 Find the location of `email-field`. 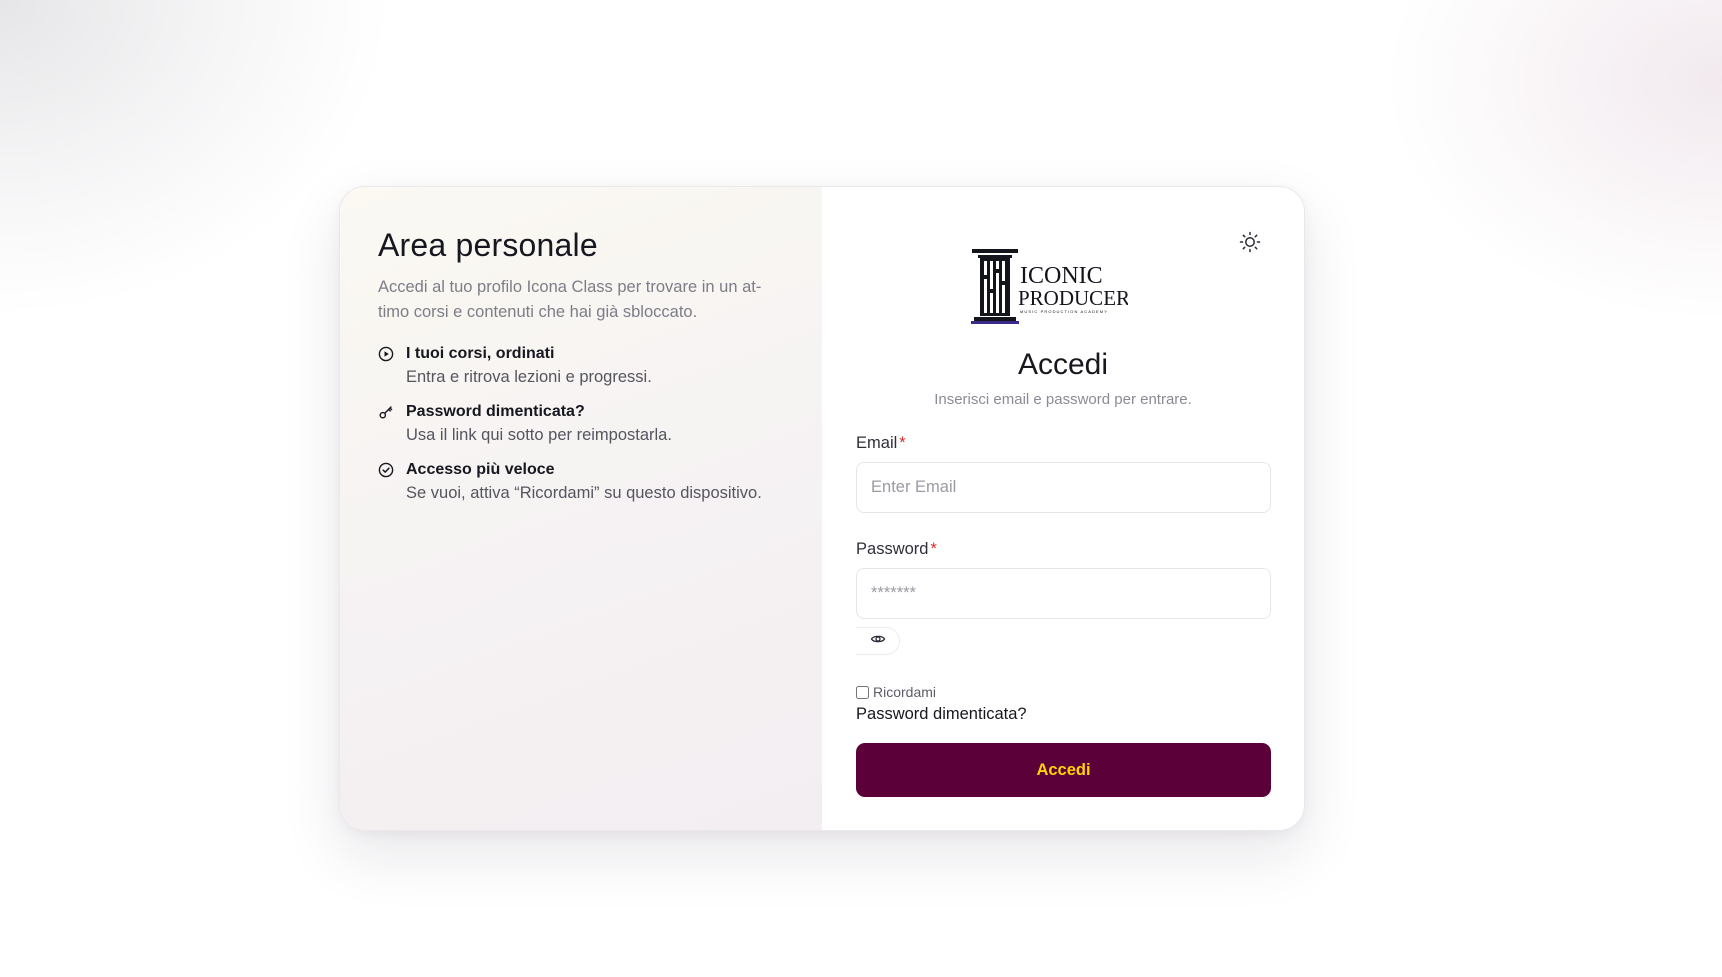

email-field is located at coordinates (1064, 487).